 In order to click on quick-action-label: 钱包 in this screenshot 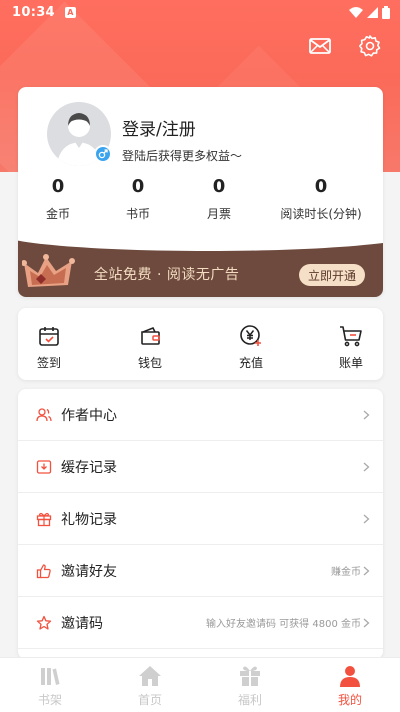, I will do `click(149, 363)`.